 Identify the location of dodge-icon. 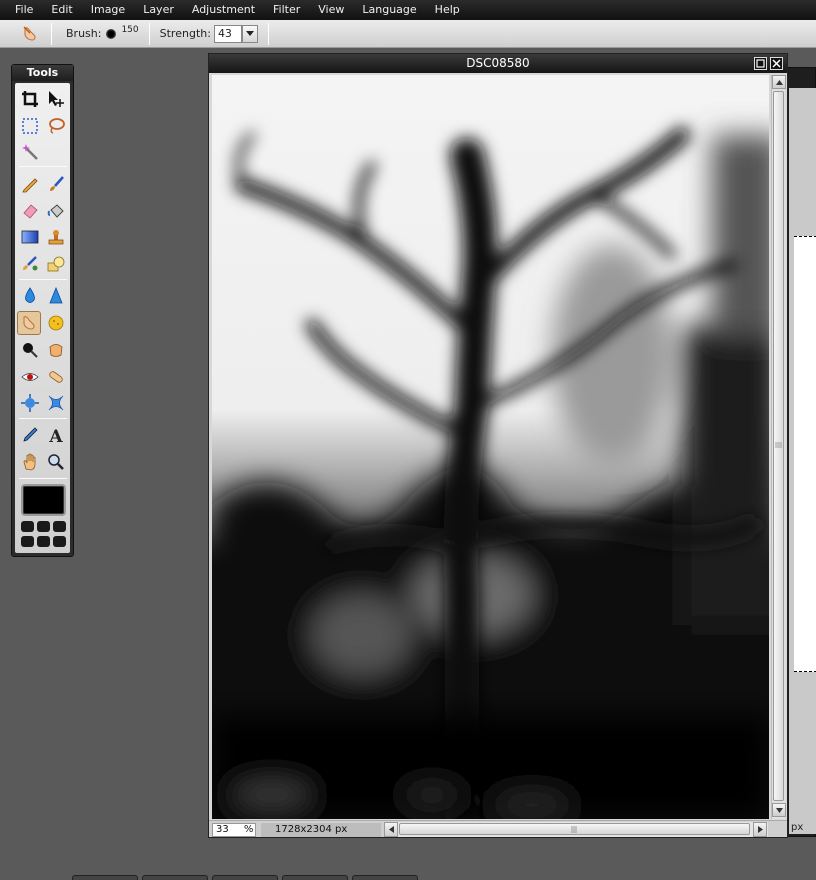
(30, 350).